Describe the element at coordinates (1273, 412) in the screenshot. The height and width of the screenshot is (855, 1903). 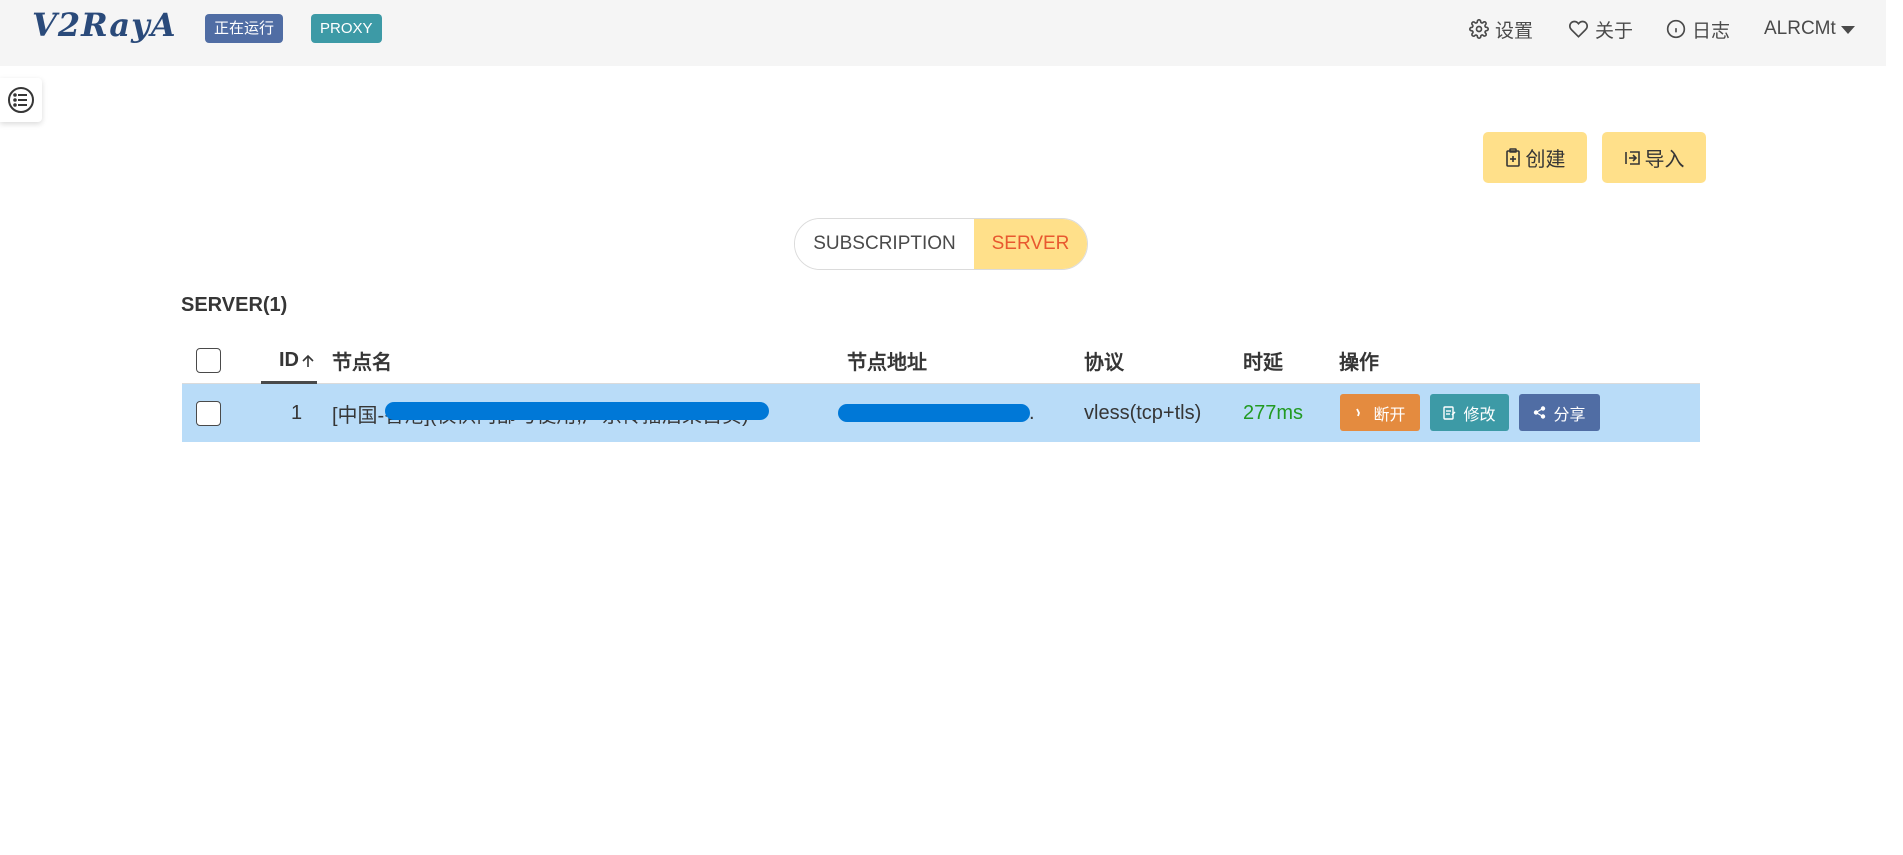
I see `row-latency: 277ms` at that location.